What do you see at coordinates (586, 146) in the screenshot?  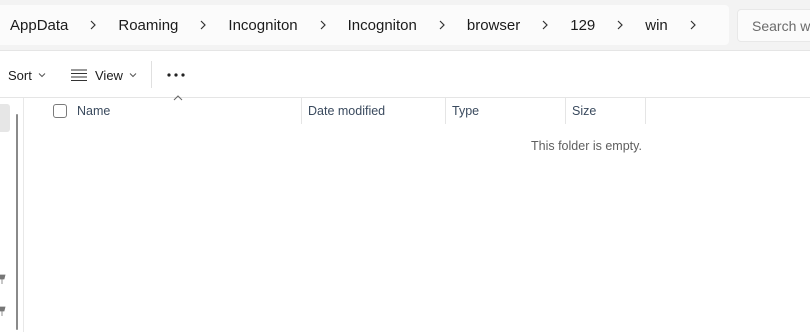 I see `empty-folder-message: This folder is empty.` at bounding box center [586, 146].